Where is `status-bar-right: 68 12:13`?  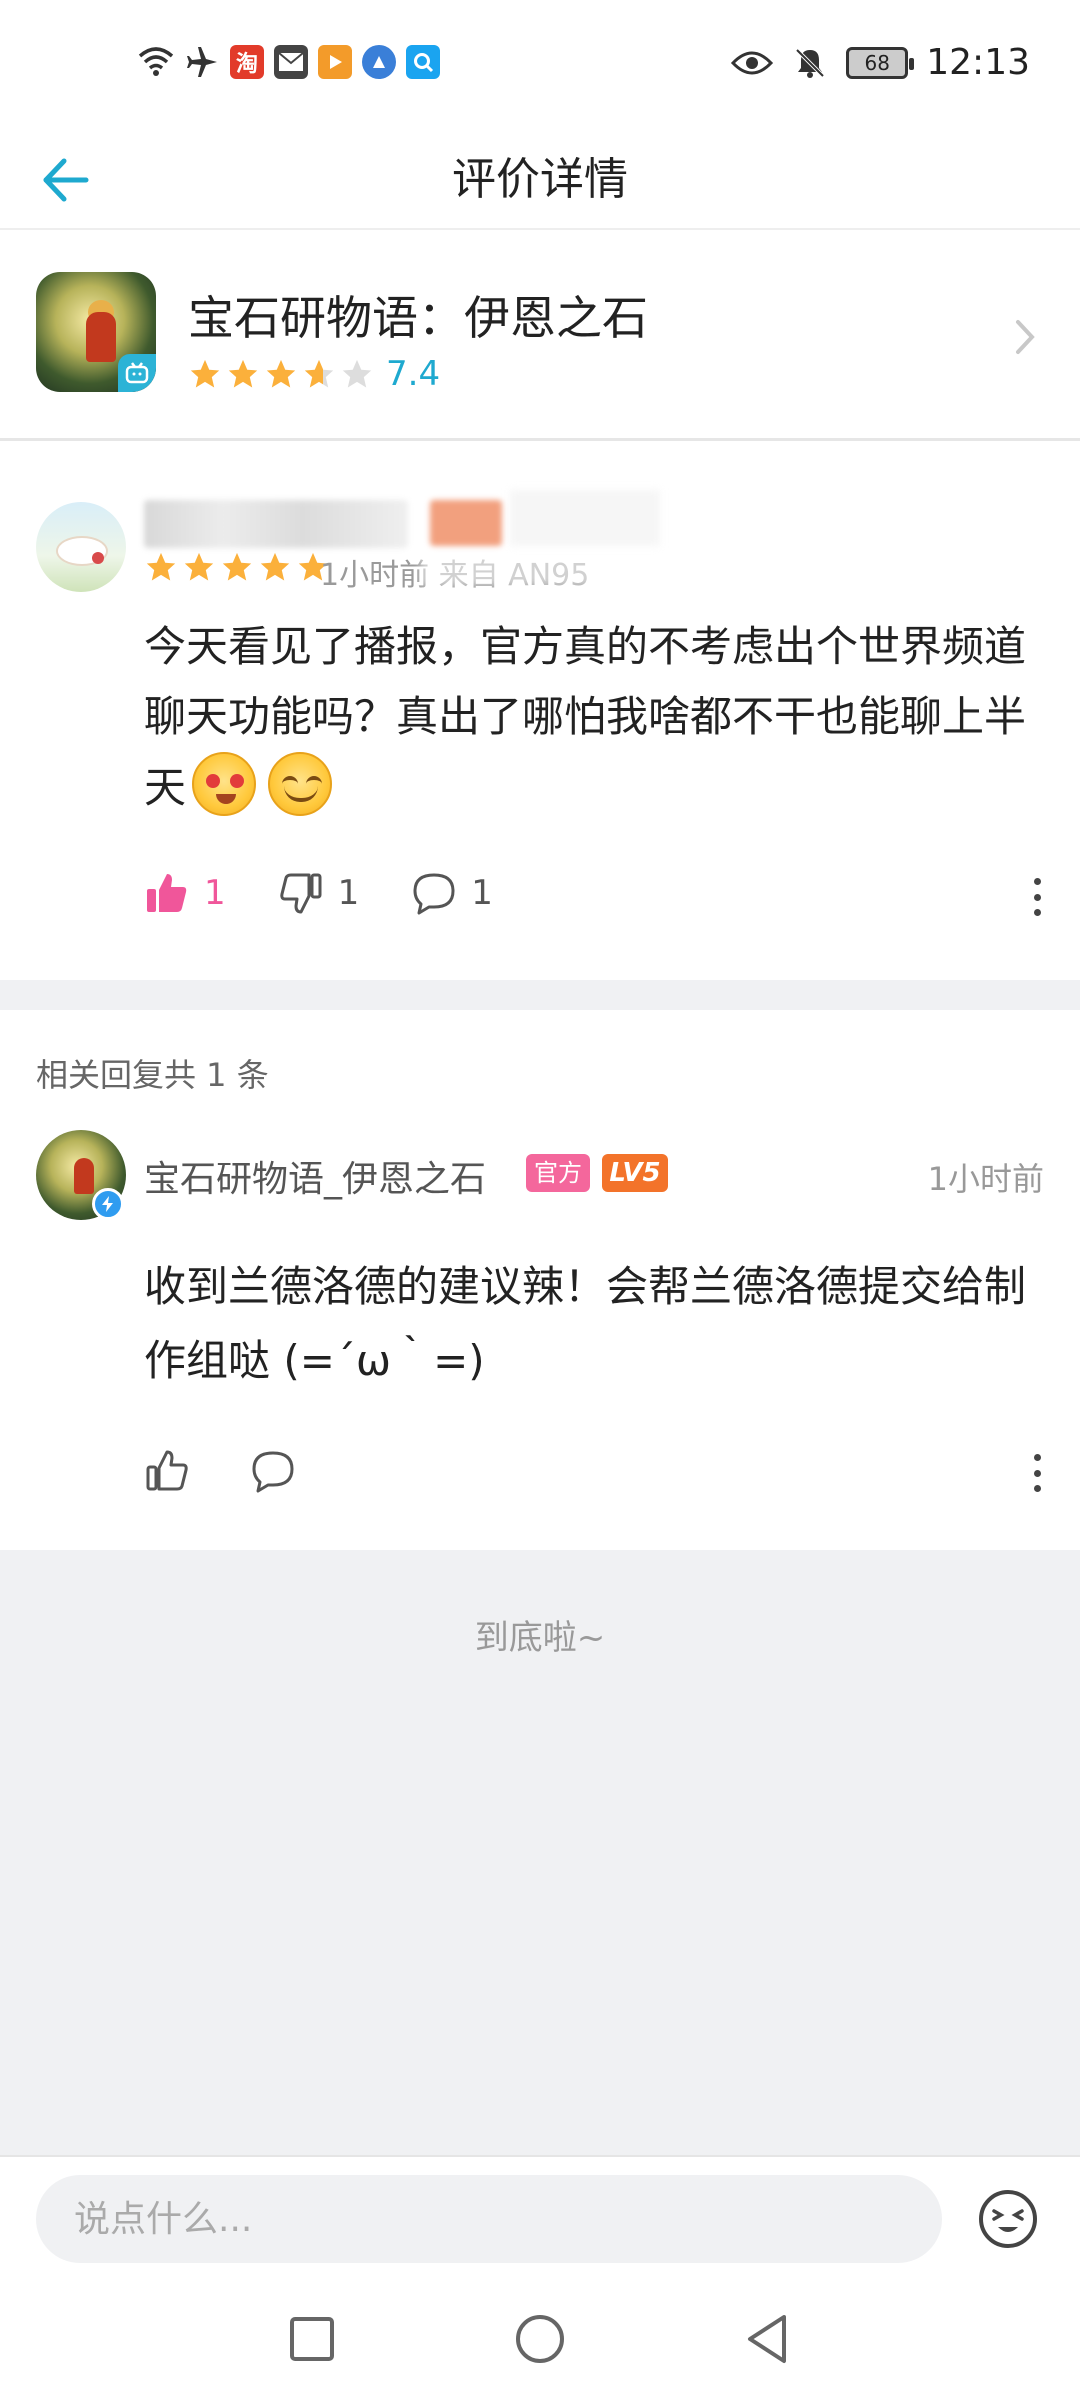 status-bar-right: 68 12:13 is located at coordinates (880, 62).